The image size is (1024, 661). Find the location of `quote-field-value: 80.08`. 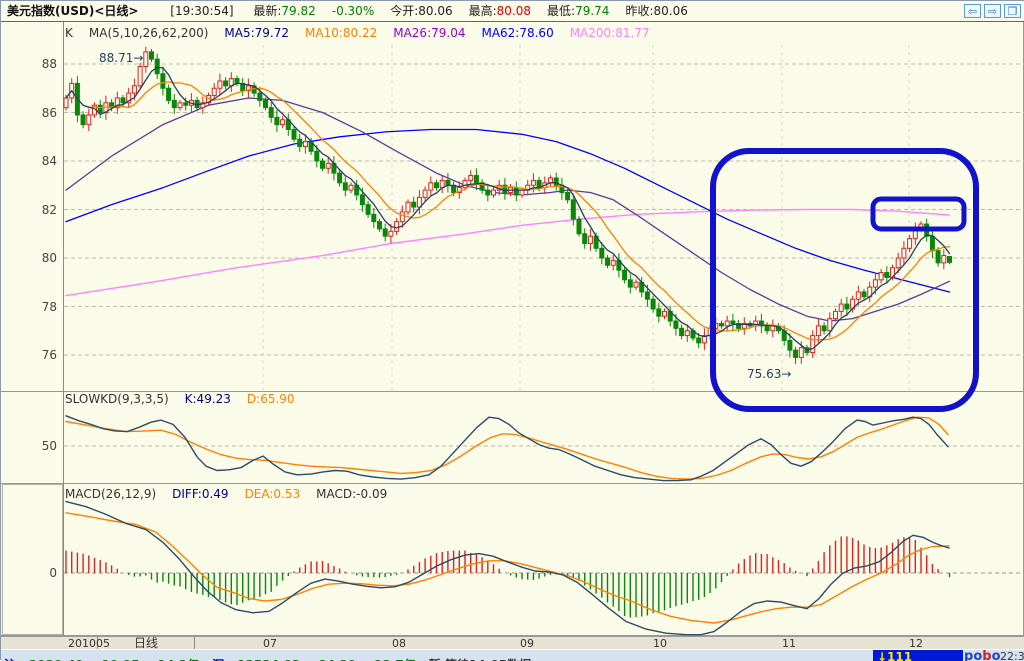

quote-field-value: 80.08 is located at coordinates (514, 11).